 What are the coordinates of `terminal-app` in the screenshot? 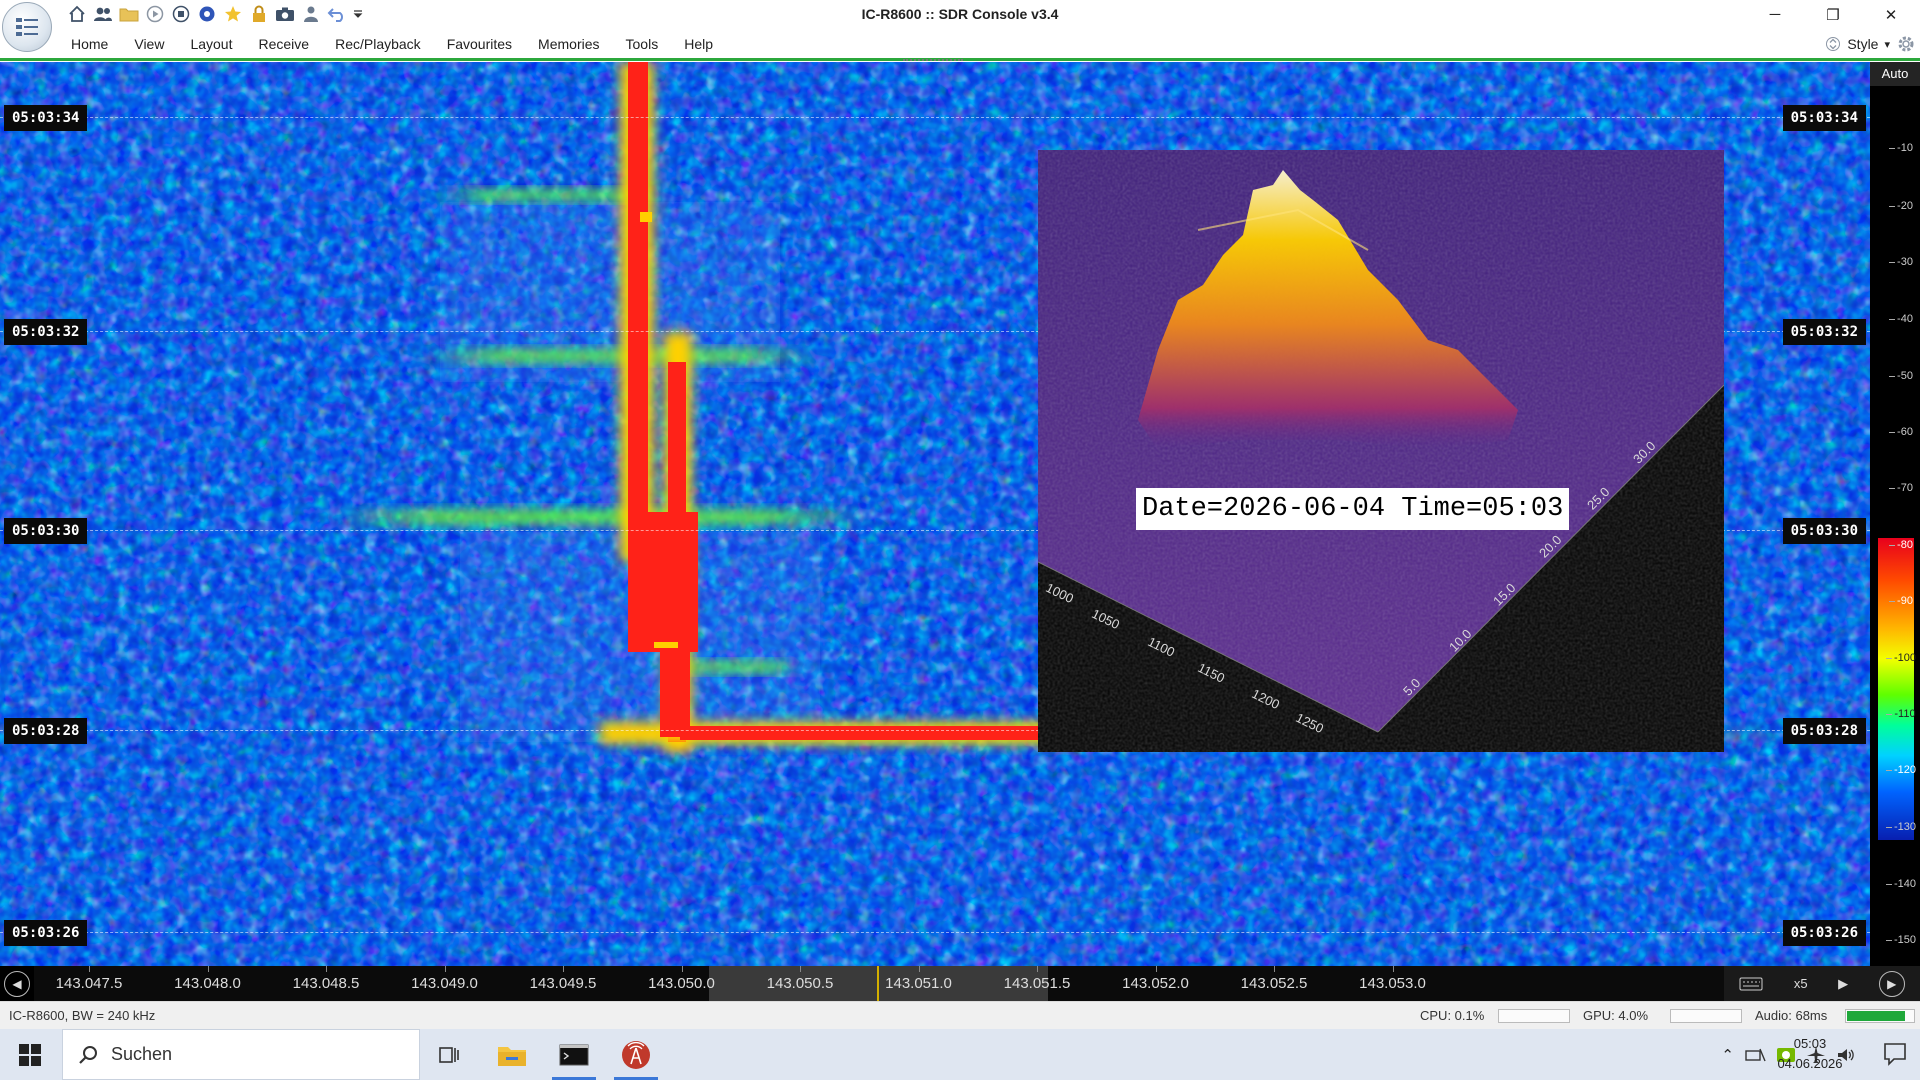 It's located at (574, 1054).